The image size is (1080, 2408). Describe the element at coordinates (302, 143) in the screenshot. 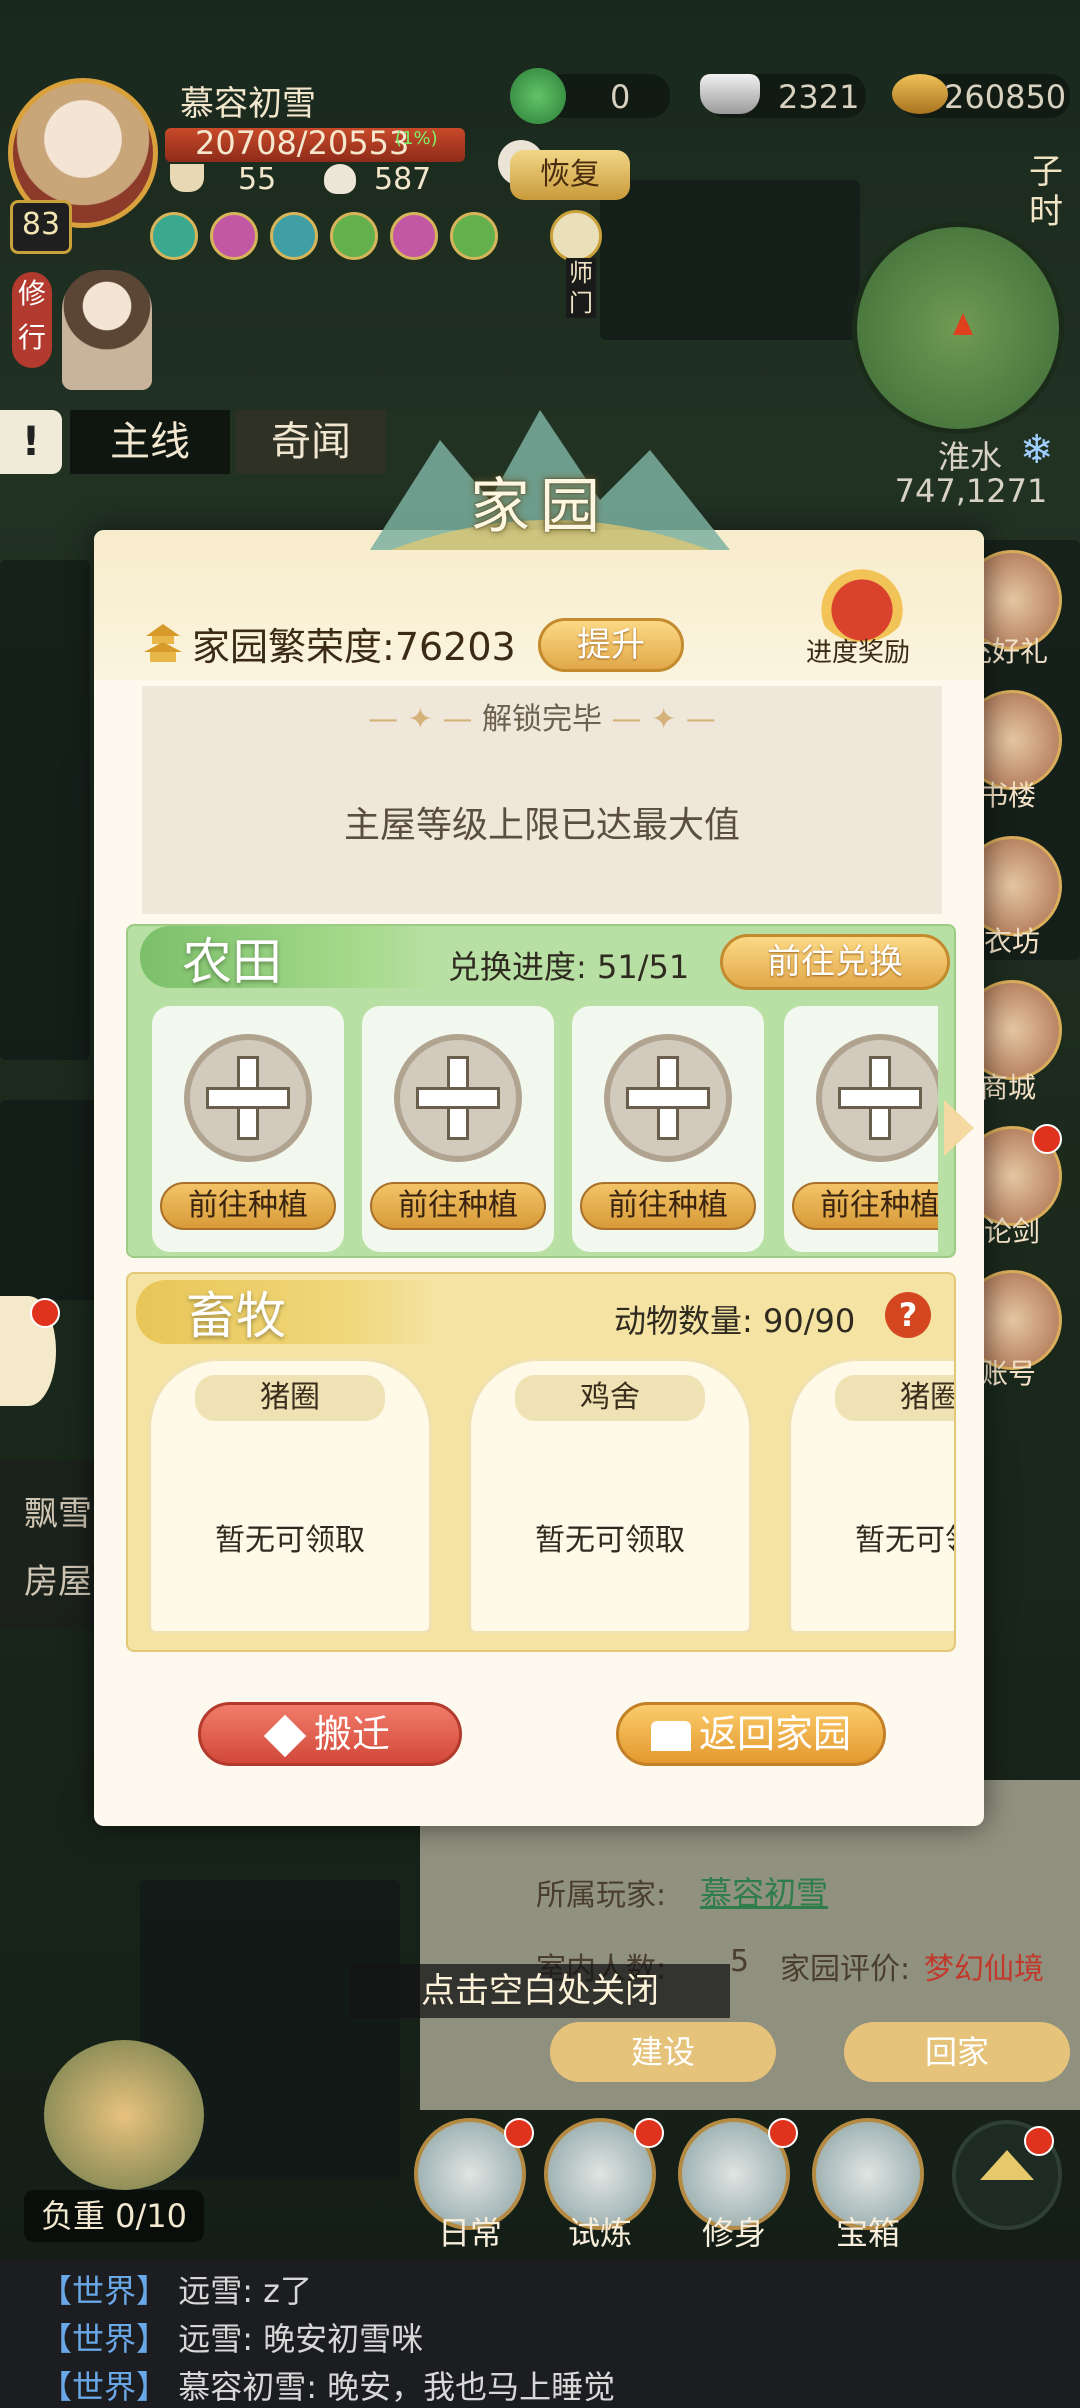

I see `hp-text: 20708/20553` at that location.